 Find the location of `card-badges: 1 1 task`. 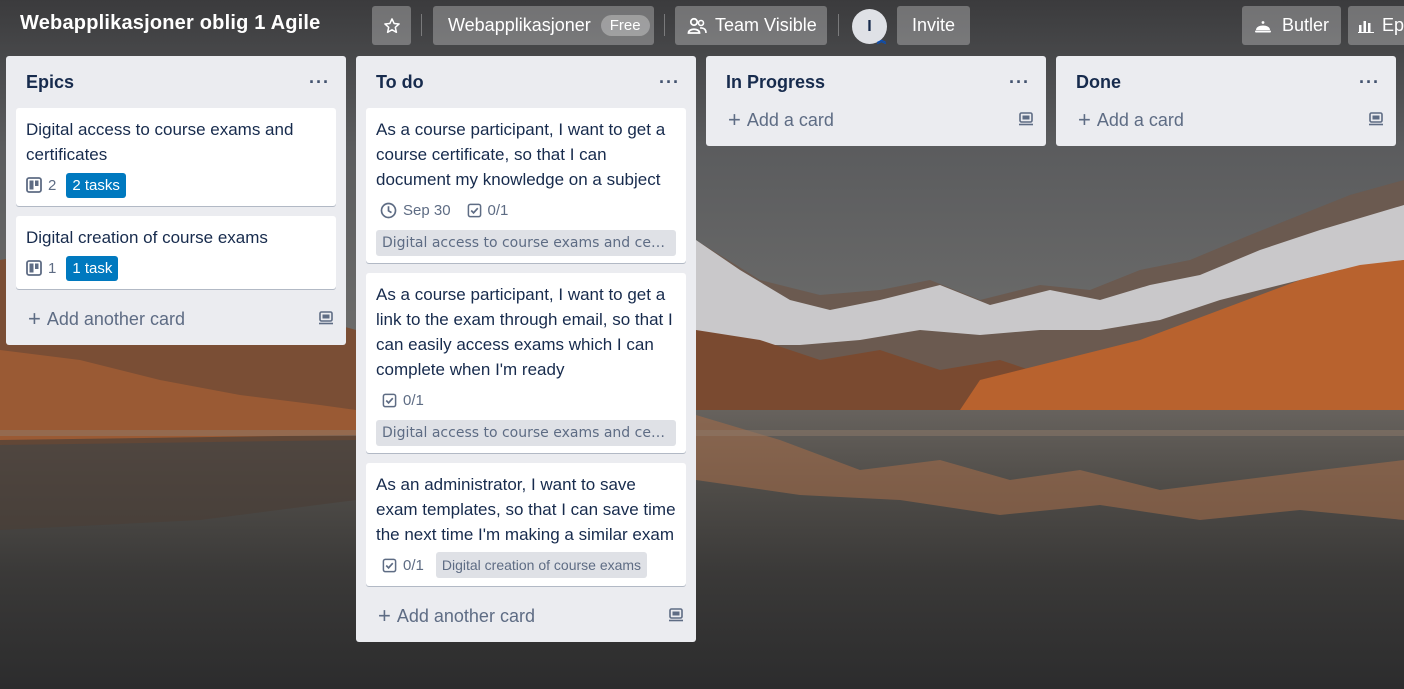

card-badges: 1 1 task is located at coordinates (176, 268).